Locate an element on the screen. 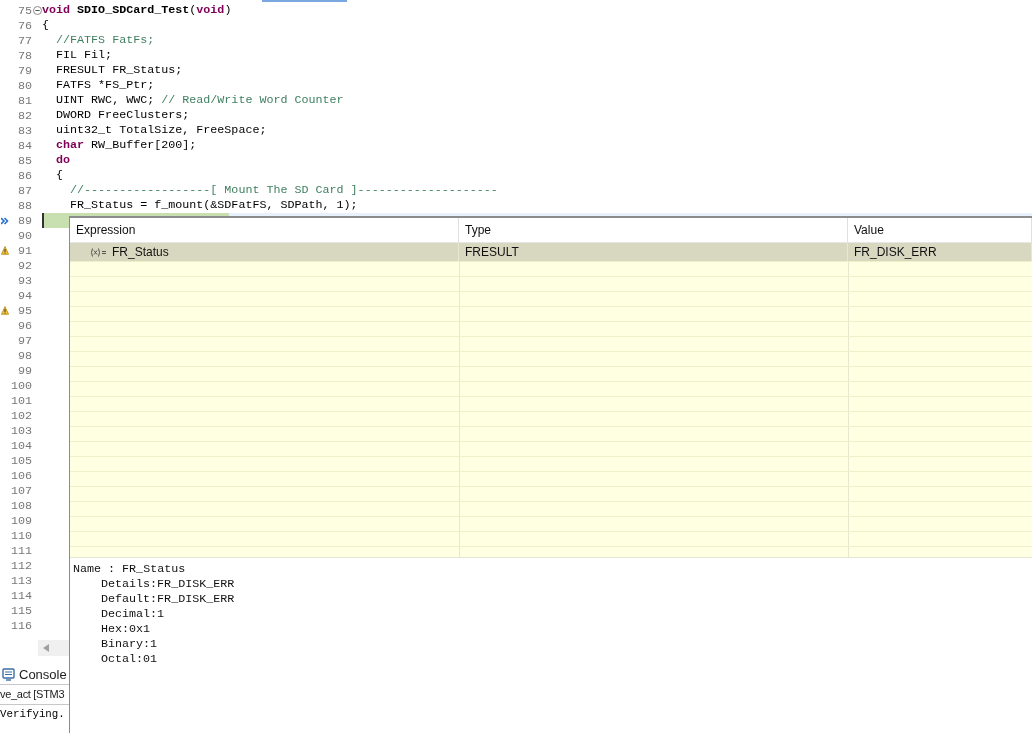 The image size is (1032, 733). line-number: 78 is located at coordinates (24, 55).